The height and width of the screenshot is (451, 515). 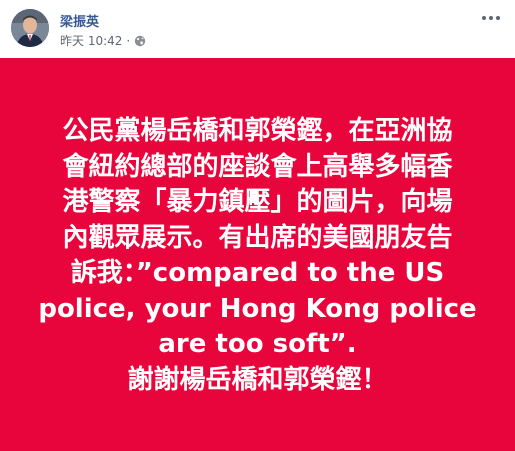 I want to click on image-text-line: 內觀眾展示。有出席的美國朋友告, so click(x=257, y=237).